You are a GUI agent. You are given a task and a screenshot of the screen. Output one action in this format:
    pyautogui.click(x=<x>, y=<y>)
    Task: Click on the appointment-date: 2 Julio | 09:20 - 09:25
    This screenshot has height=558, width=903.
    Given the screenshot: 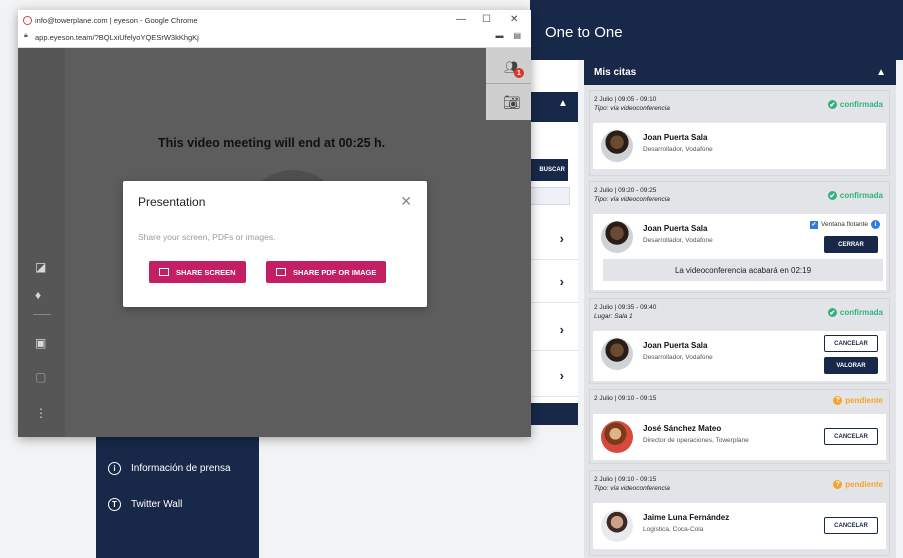 What is the action you would take?
    pyautogui.click(x=625, y=190)
    